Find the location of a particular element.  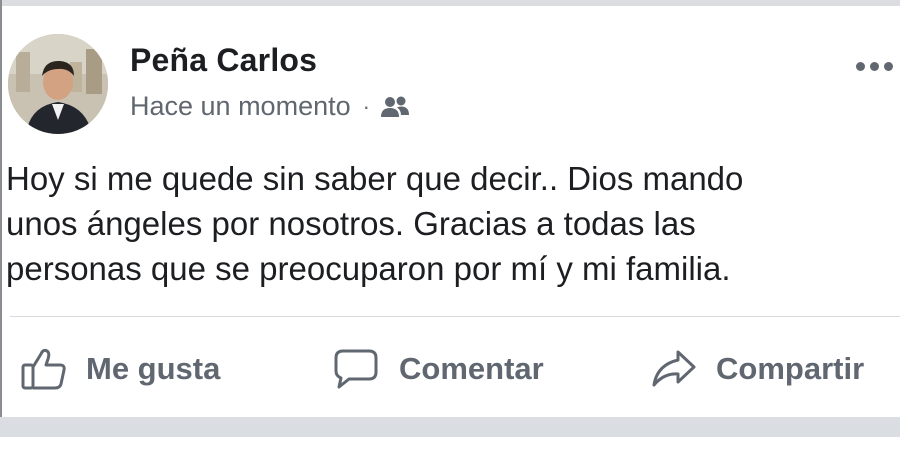

more-options-icon is located at coordinates (878, 66).